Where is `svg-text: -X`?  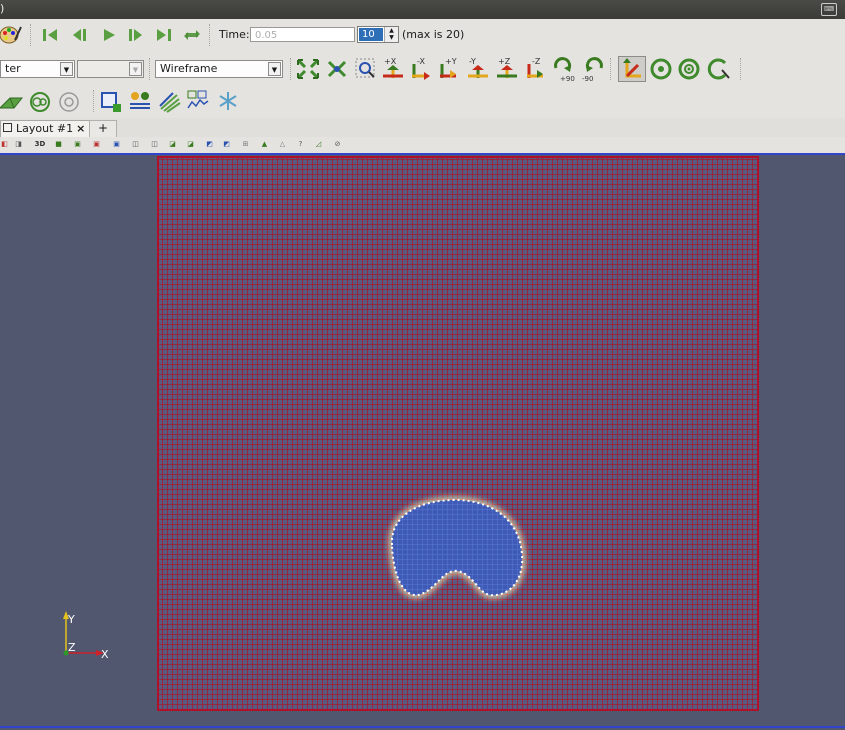 svg-text: -X is located at coordinates (421, 61).